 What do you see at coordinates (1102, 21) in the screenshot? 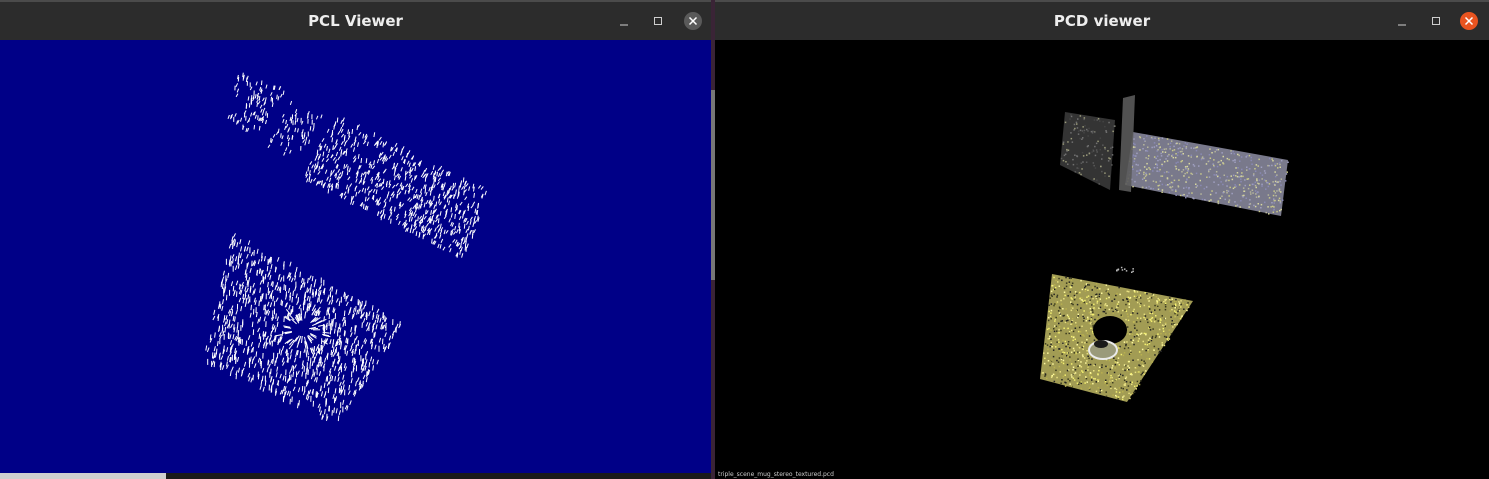
I see `pcd-viewer-titlebar: PCD viewer` at bounding box center [1102, 21].